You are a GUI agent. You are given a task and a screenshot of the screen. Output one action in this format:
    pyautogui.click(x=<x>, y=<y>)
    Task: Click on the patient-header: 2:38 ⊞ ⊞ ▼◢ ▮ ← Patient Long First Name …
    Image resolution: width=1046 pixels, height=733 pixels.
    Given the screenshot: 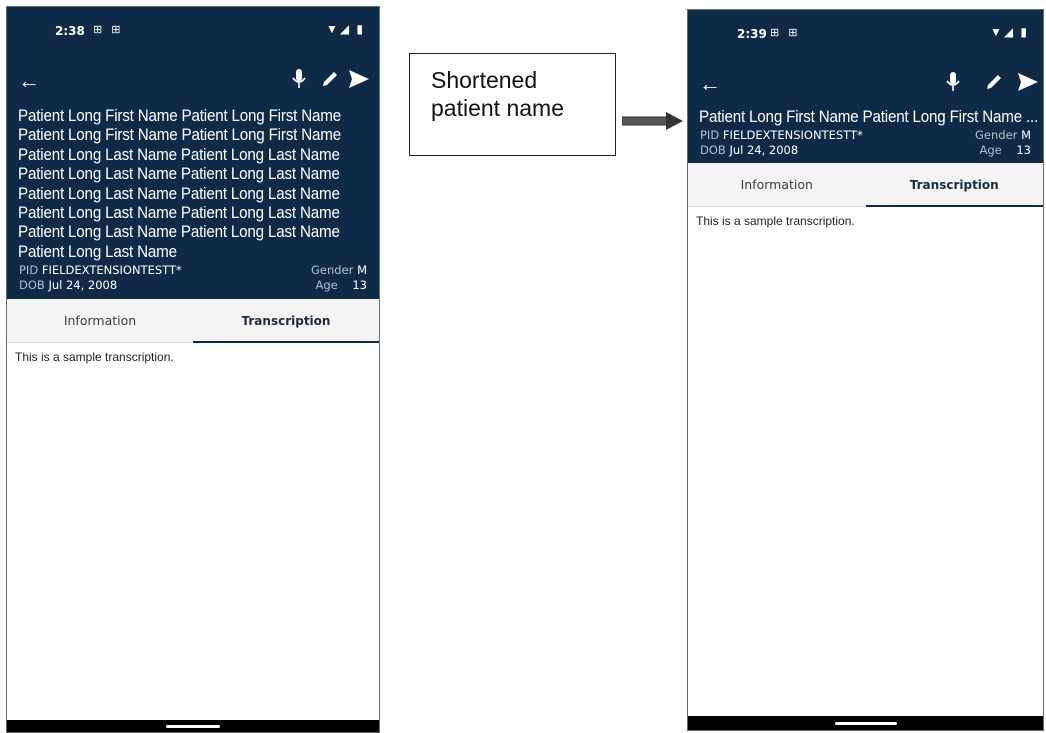 What is the action you would take?
    pyautogui.click(x=193, y=153)
    